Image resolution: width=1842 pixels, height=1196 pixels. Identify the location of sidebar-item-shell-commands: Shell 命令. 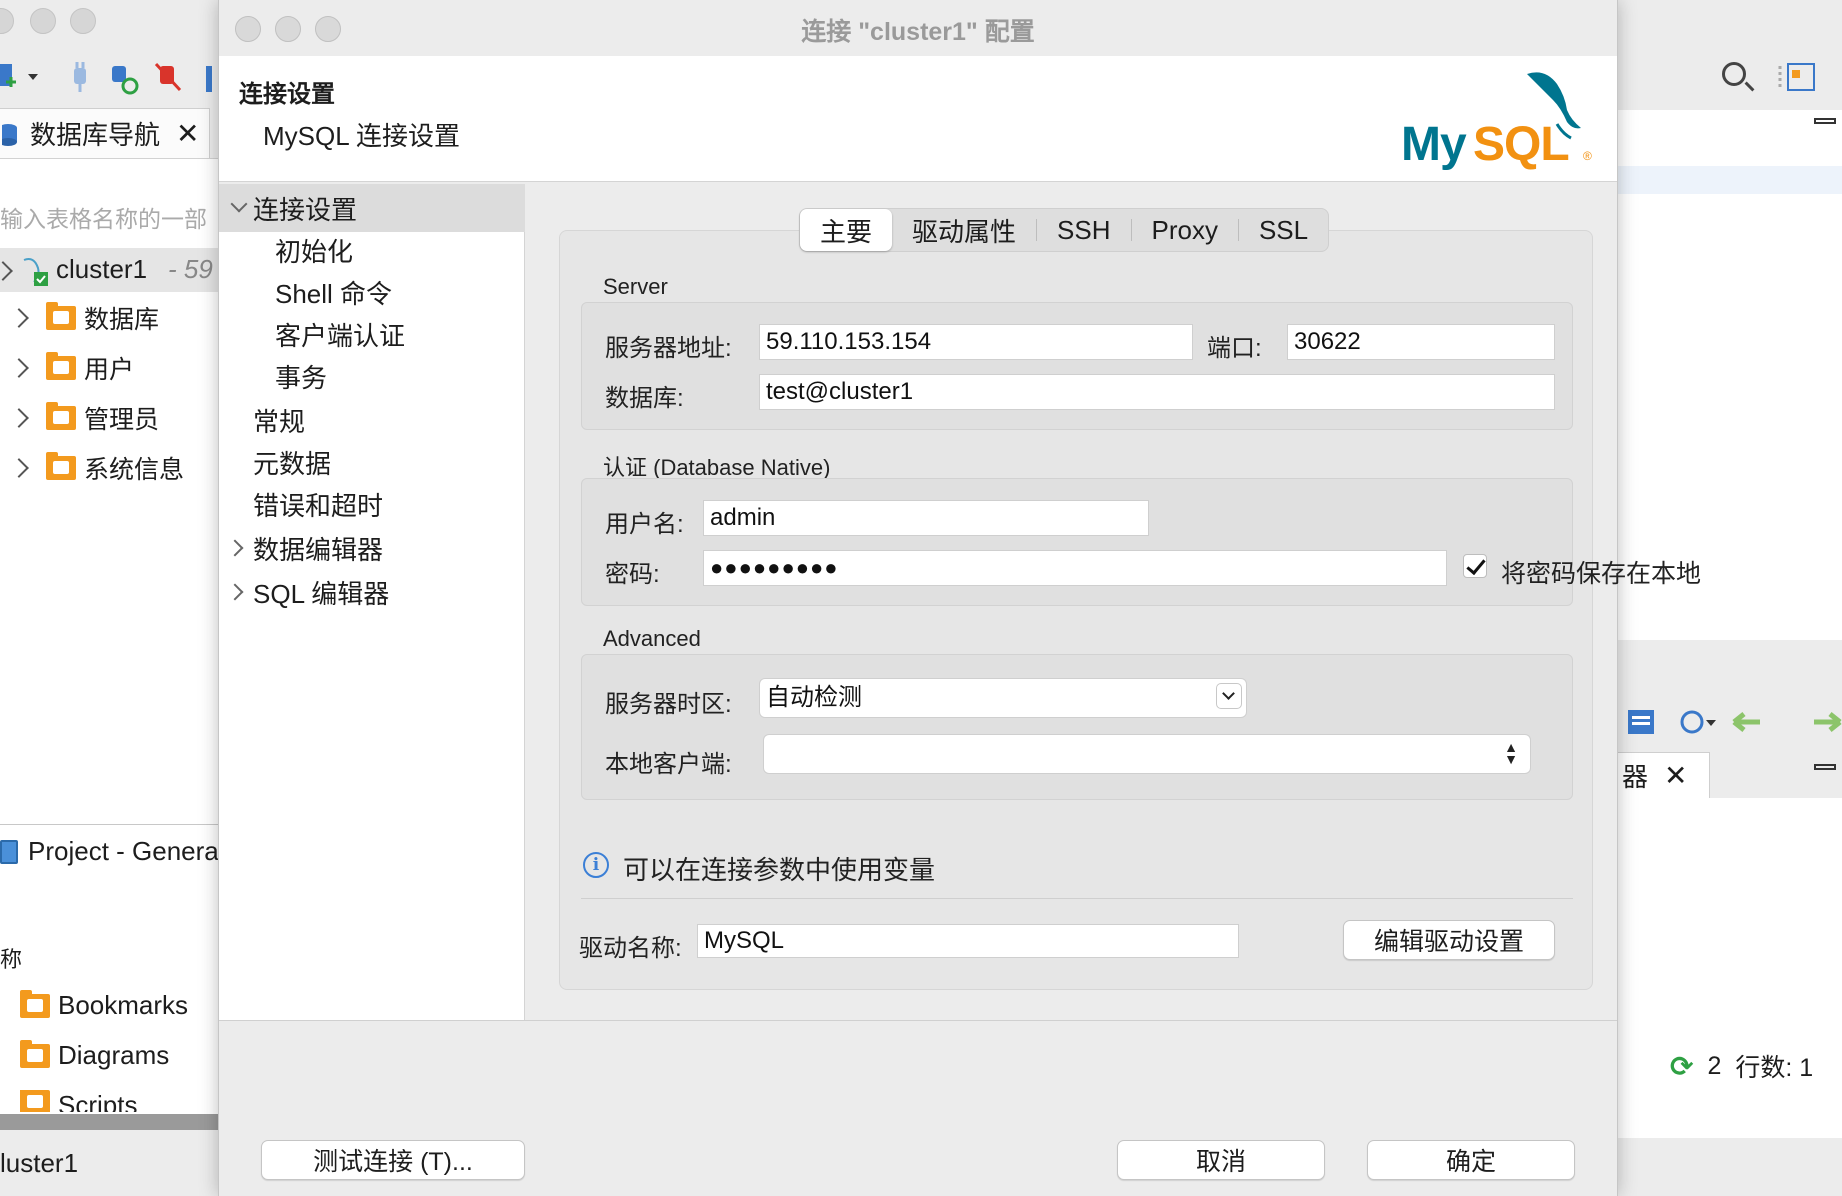
(372, 292).